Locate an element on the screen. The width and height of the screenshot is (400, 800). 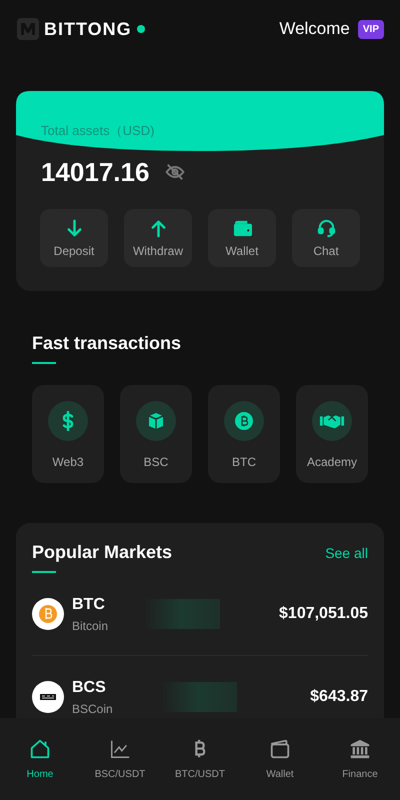
total-assets-label: Total assets（USD) is located at coordinates (97, 131).